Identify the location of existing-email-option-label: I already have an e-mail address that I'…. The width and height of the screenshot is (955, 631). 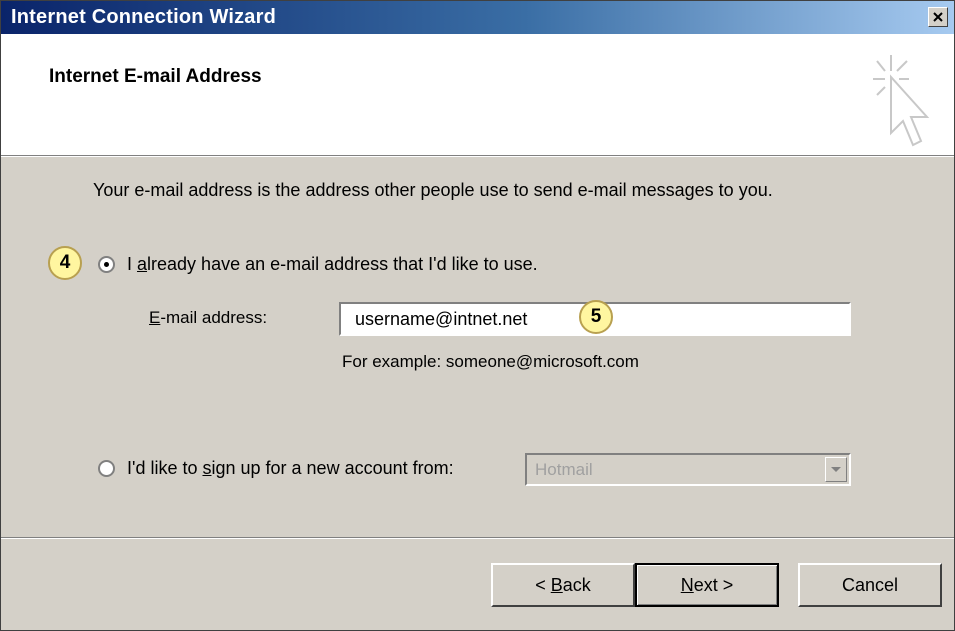
(332, 264).